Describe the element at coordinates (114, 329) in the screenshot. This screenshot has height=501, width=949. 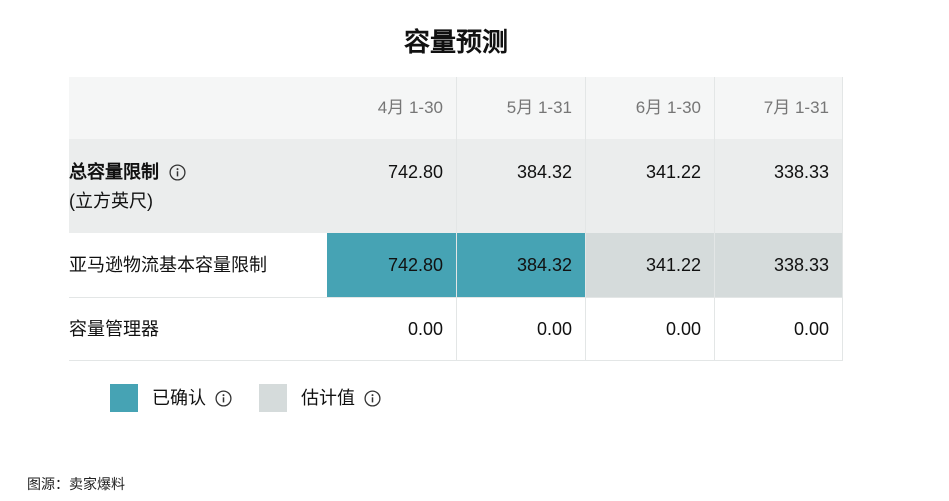
I see `row-label: 容量管理器` at that location.